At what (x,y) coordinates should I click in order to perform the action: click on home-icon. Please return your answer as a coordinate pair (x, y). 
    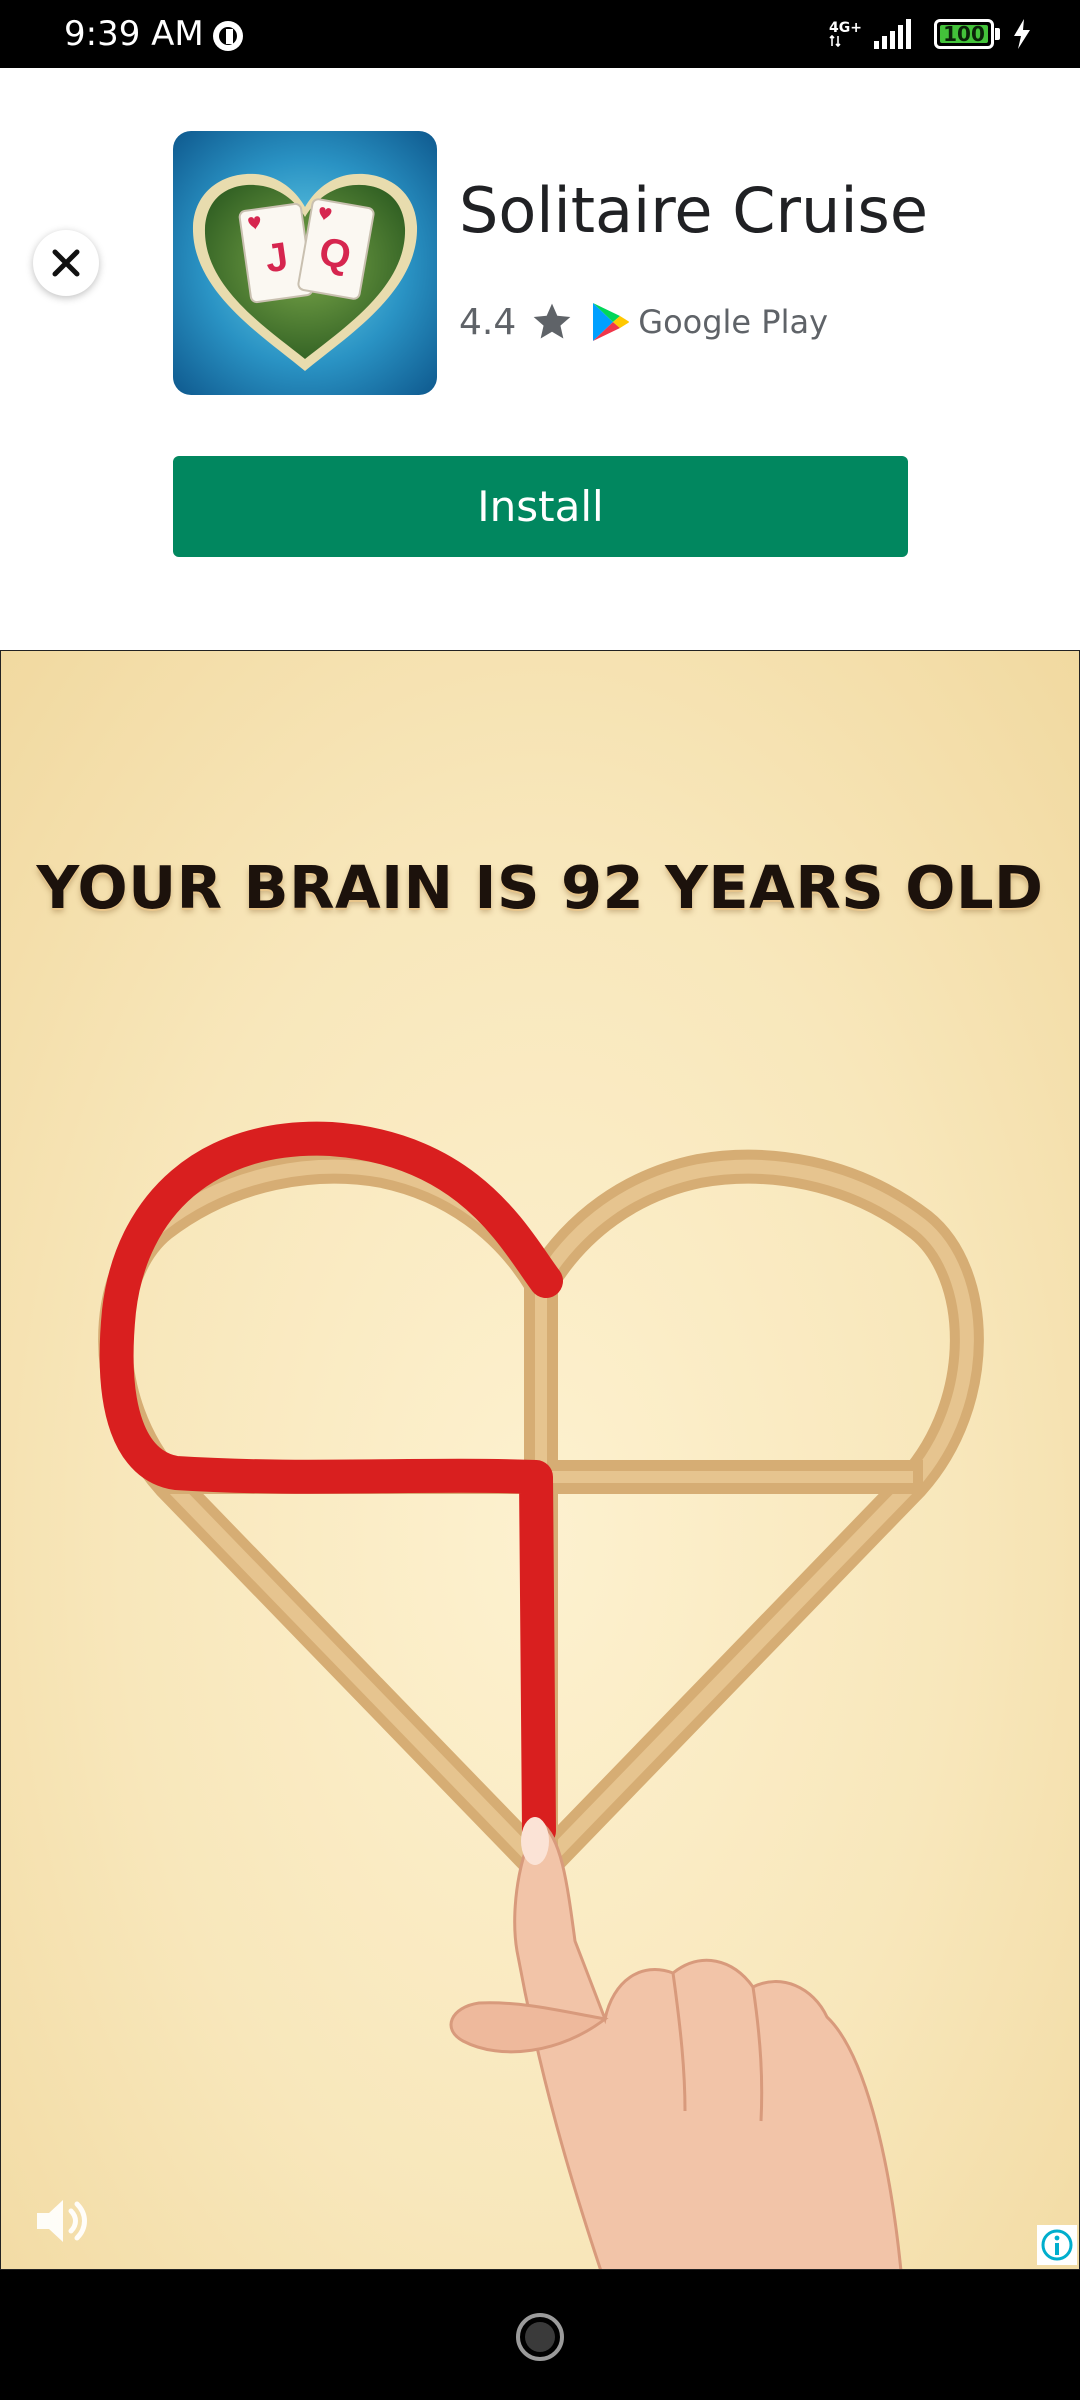
    Looking at the image, I should click on (540, 2337).